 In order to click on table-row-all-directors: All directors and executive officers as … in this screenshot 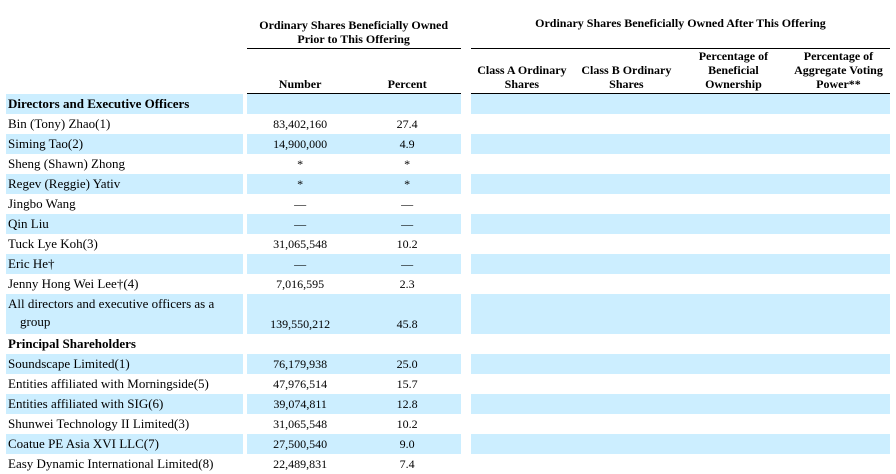, I will do `click(448, 314)`.